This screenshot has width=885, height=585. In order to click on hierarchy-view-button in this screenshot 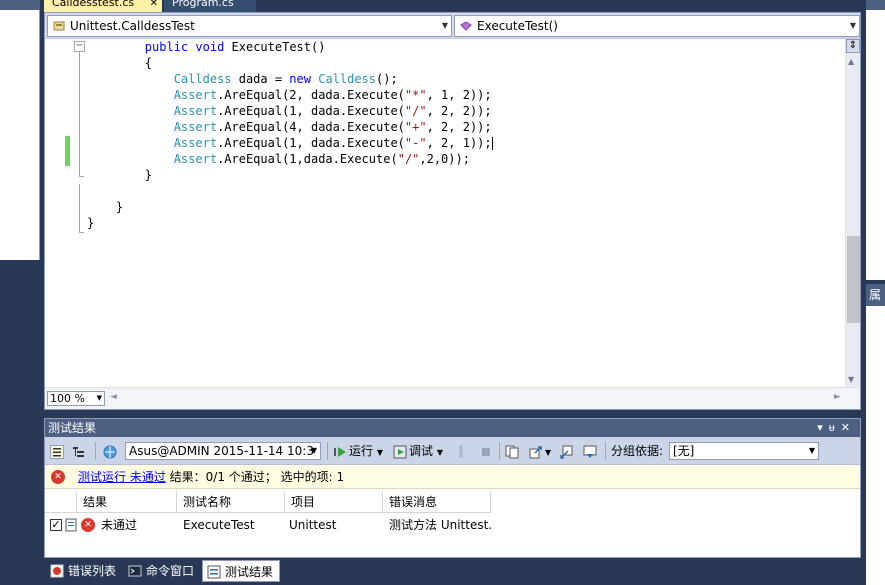, I will do `click(80, 451)`.